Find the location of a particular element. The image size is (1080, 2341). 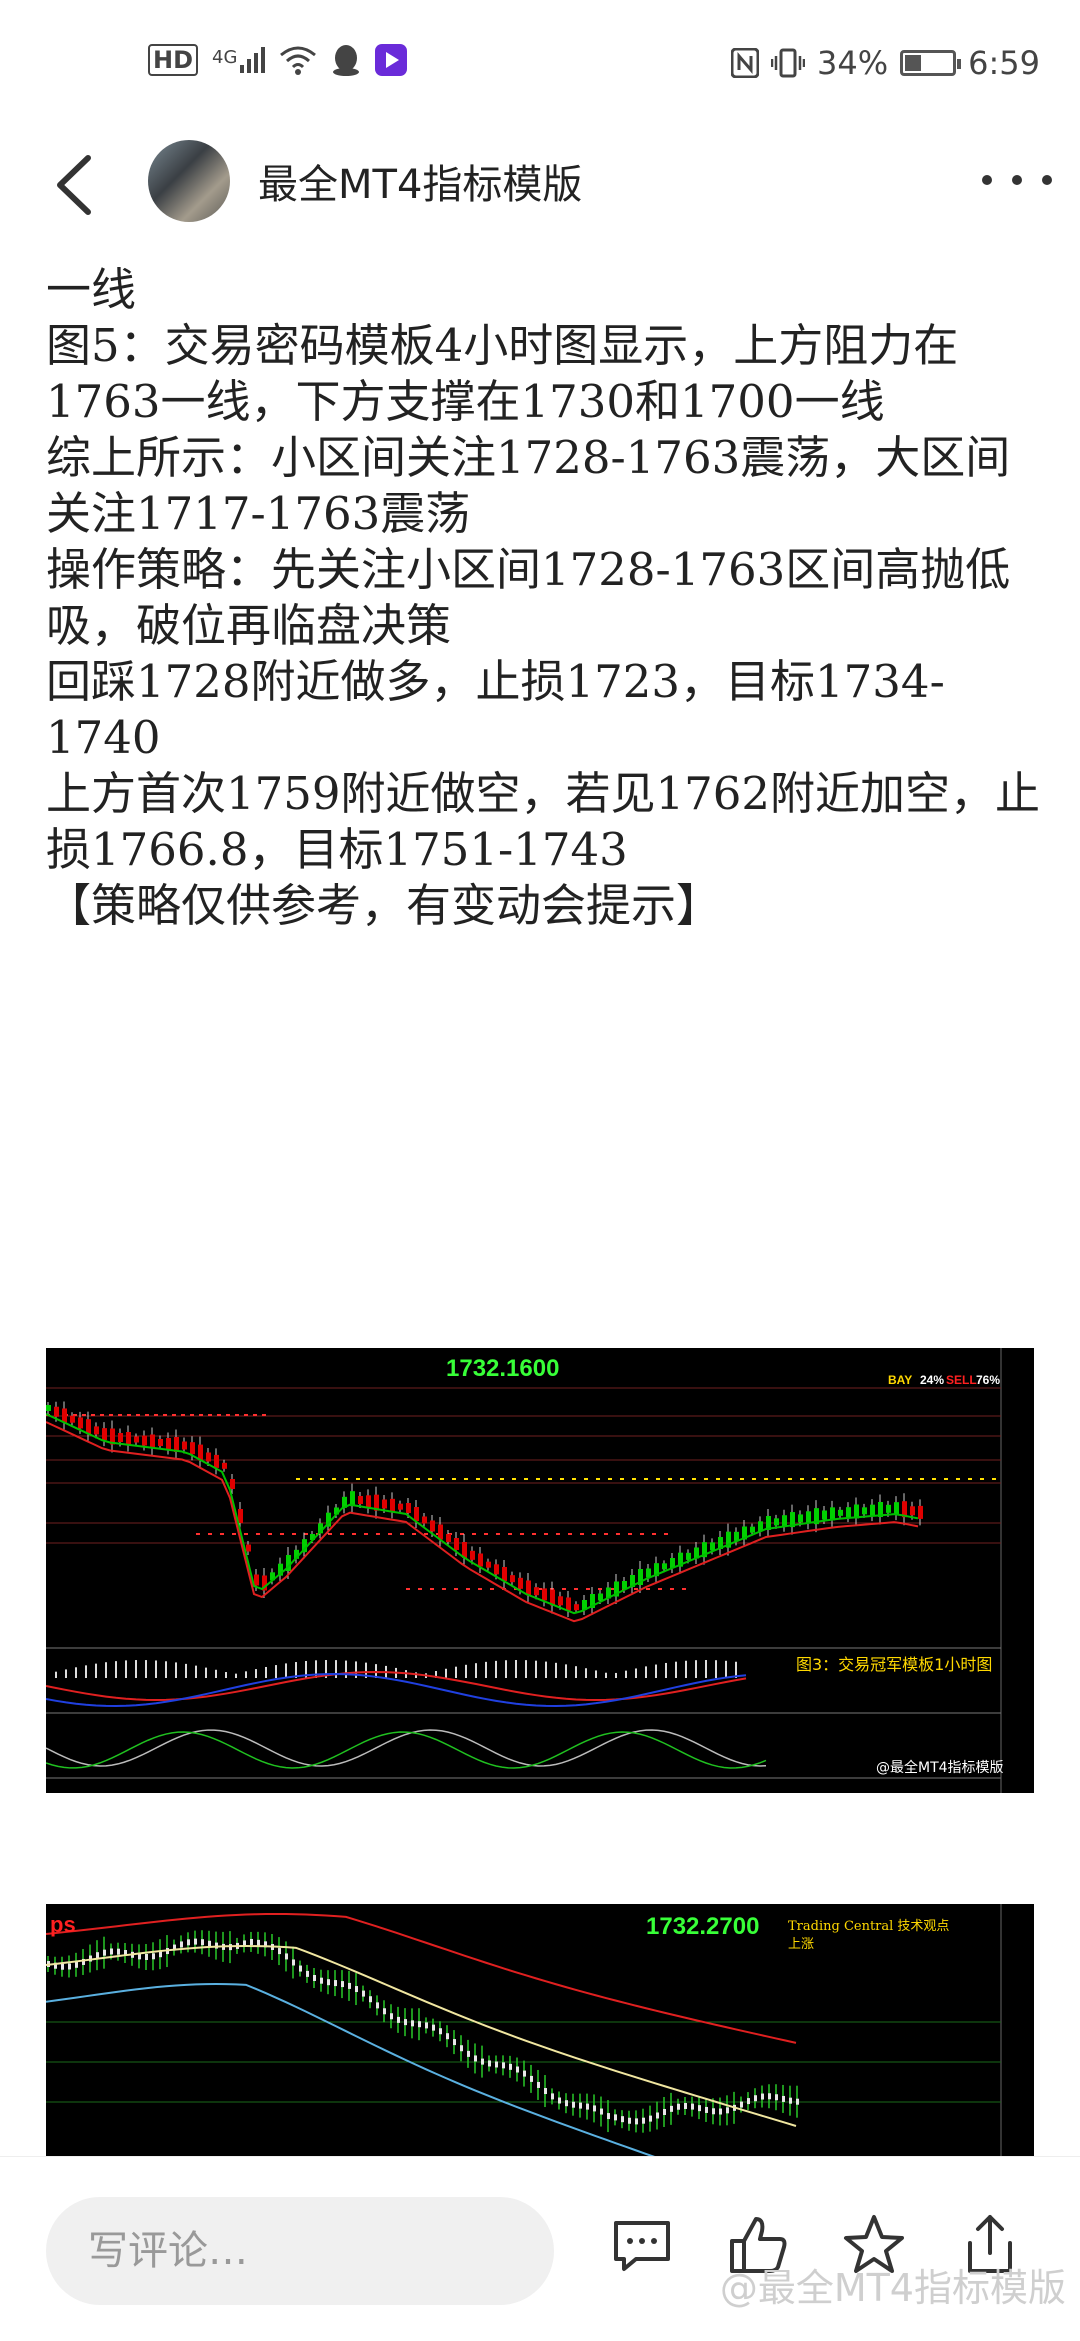

clock: 6:59 is located at coordinates (1004, 63).